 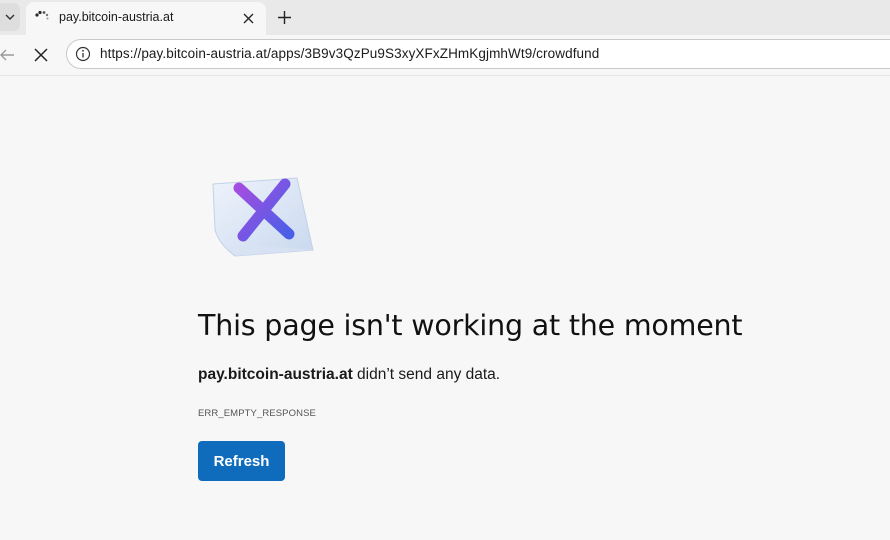 What do you see at coordinates (42, 15) in the screenshot?
I see `loading-spinner-icon` at bounding box center [42, 15].